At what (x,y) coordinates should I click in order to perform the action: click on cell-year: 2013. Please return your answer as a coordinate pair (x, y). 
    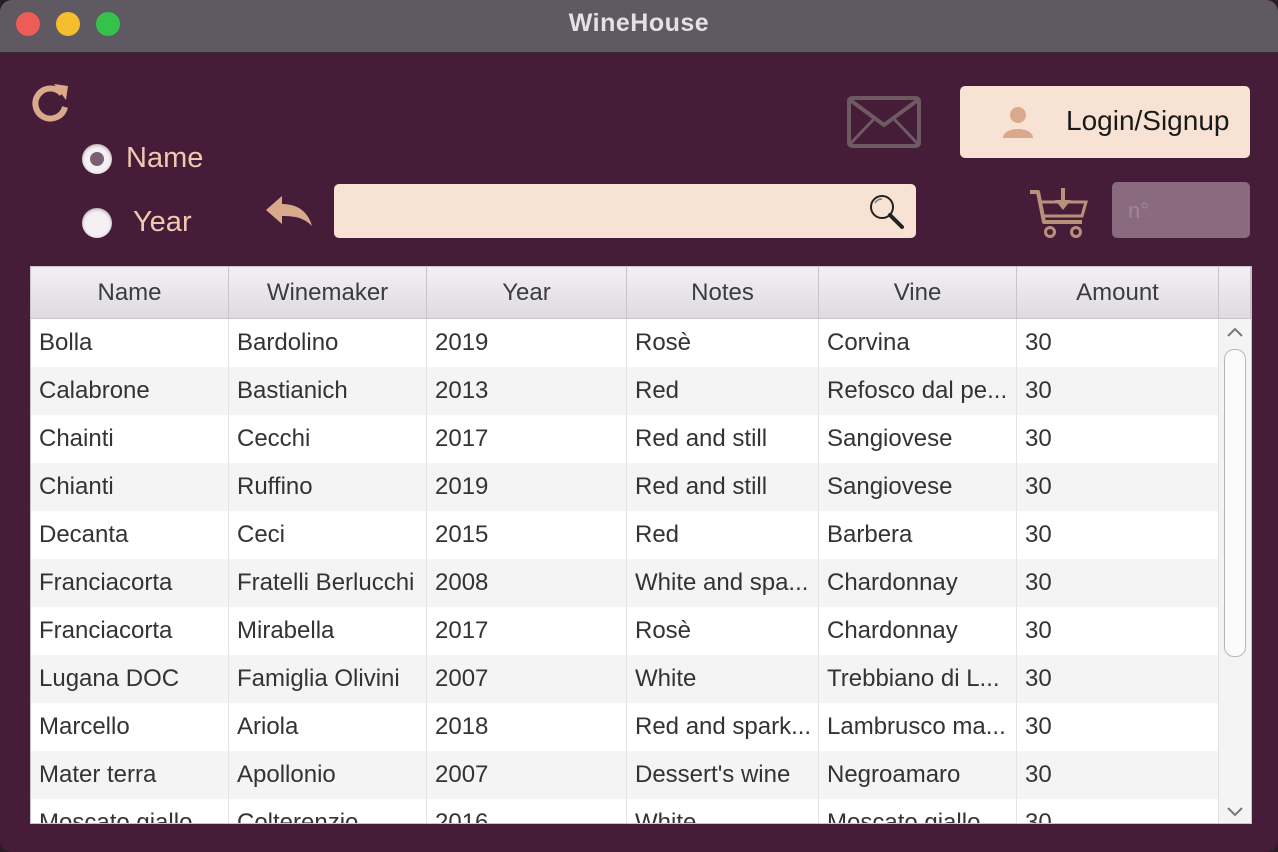
    Looking at the image, I should click on (527, 391).